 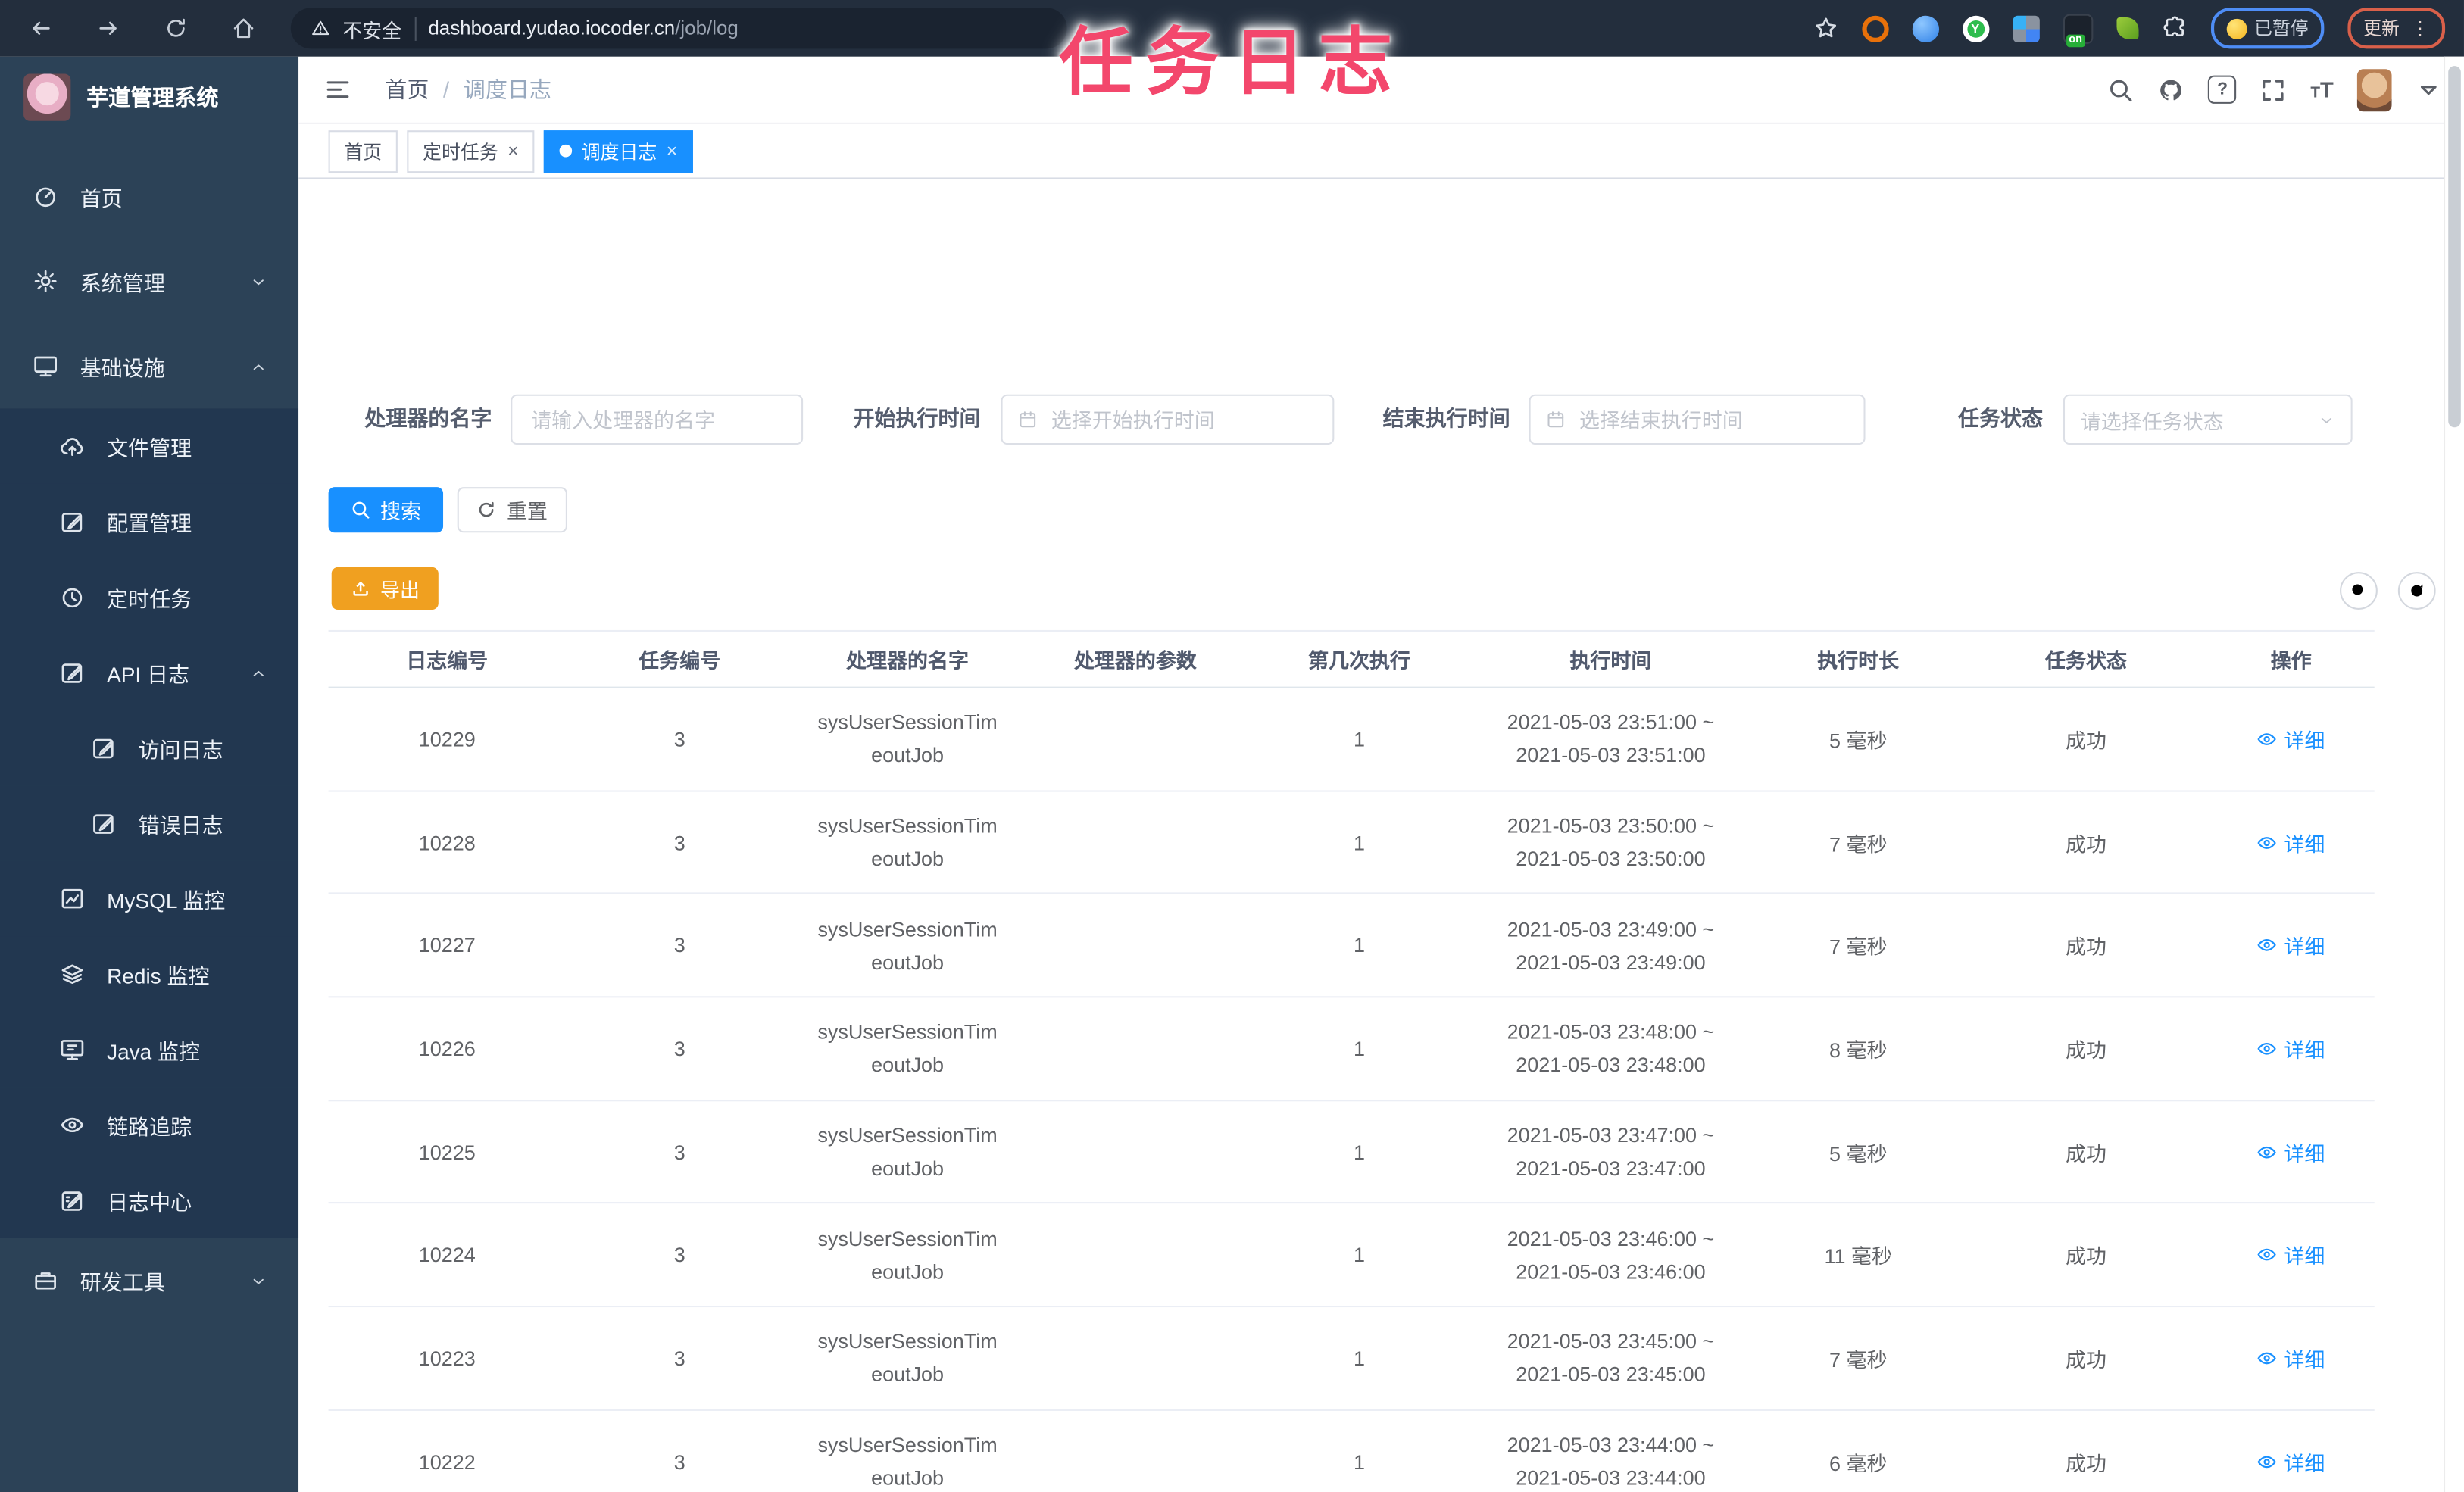 I want to click on cell-execute-time: 2021-05-03 23:45:00 ~2021-05-03 23:45:00, so click(x=1611, y=1359).